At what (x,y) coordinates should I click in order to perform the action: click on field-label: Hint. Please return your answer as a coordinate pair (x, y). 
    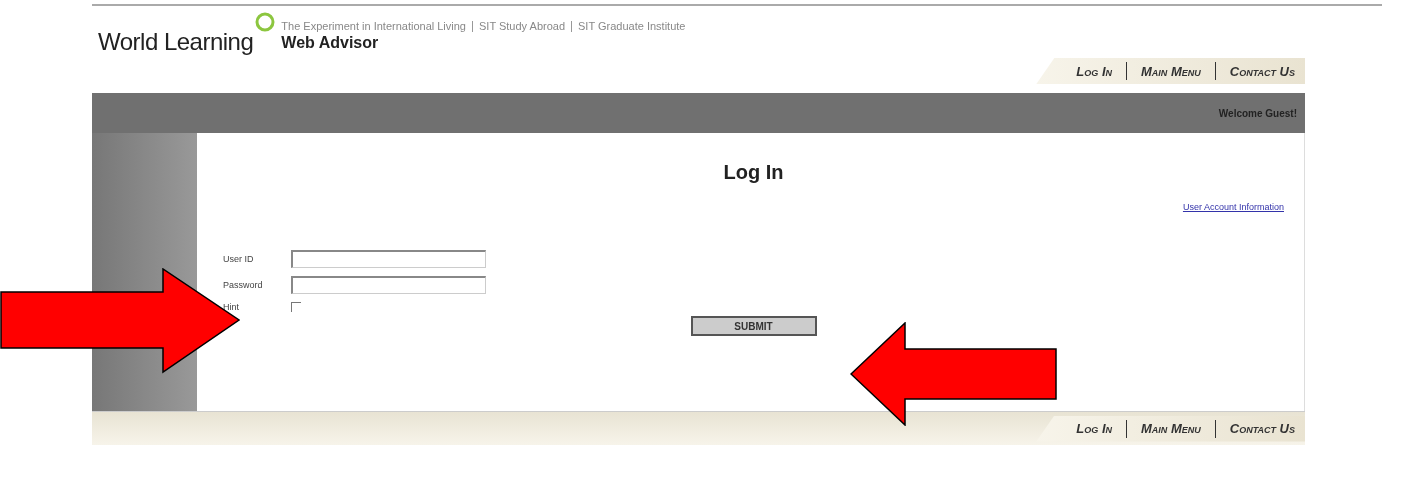
    Looking at the image, I should click on (231, 307).